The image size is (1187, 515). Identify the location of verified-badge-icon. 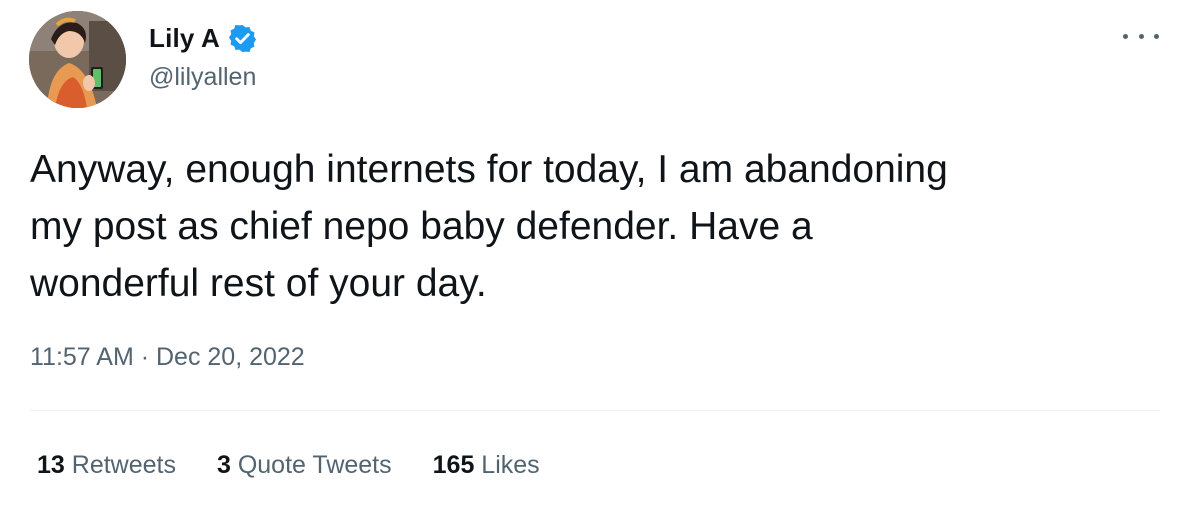
(242, 38).